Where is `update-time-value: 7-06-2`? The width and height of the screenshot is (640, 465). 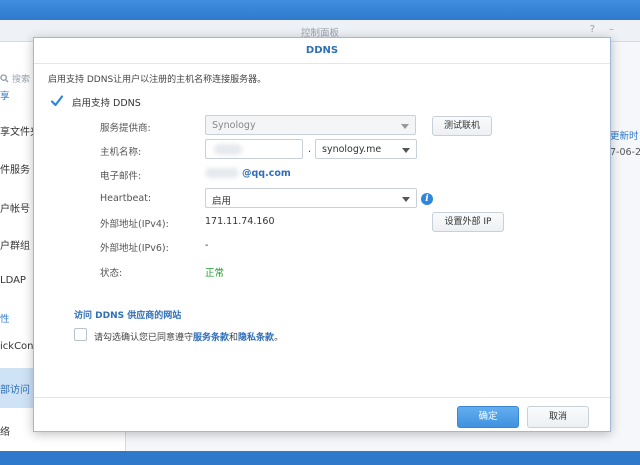
update-time-value: 7-06-2 is located at coordinates (625, 152).